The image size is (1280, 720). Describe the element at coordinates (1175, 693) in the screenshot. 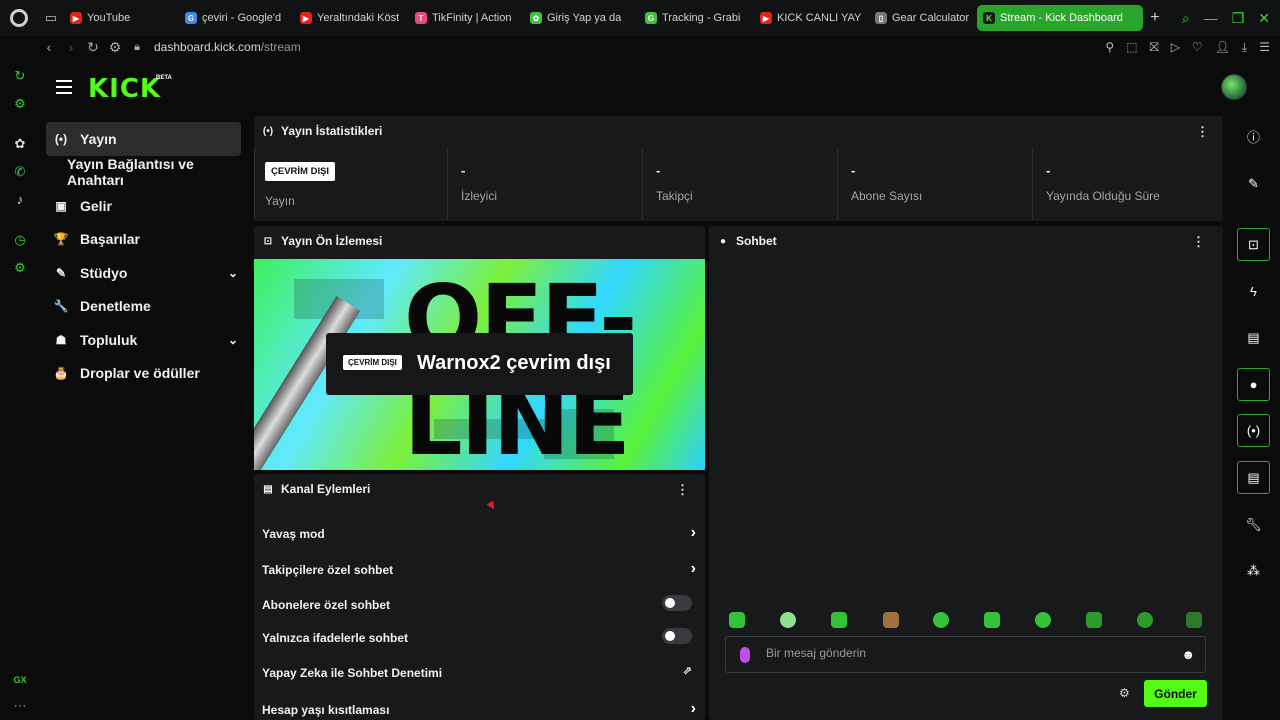

I see `send-button: Gönder` at that location.